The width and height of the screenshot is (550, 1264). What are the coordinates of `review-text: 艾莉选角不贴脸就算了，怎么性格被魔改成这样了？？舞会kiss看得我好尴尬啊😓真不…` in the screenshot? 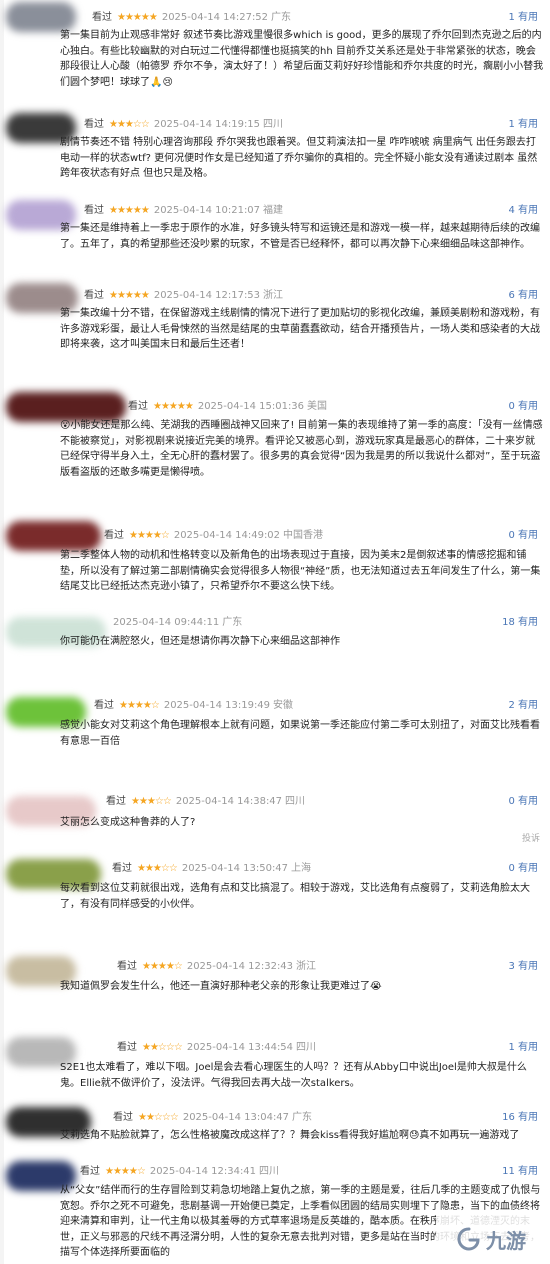 It's located at (290, 1135).